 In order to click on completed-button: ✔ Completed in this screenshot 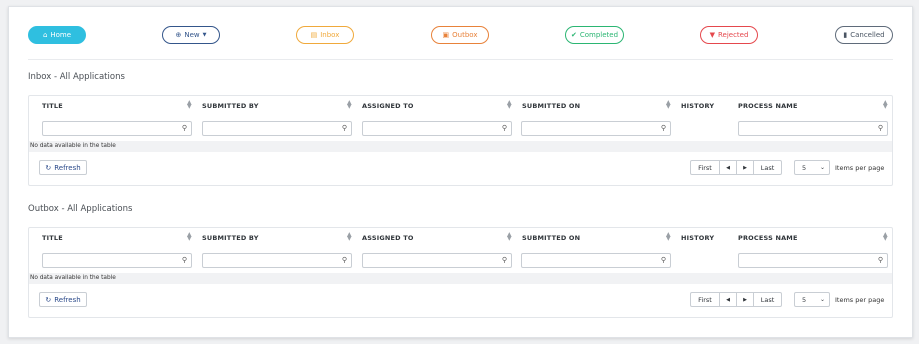, I will do `click(594, 35)`.